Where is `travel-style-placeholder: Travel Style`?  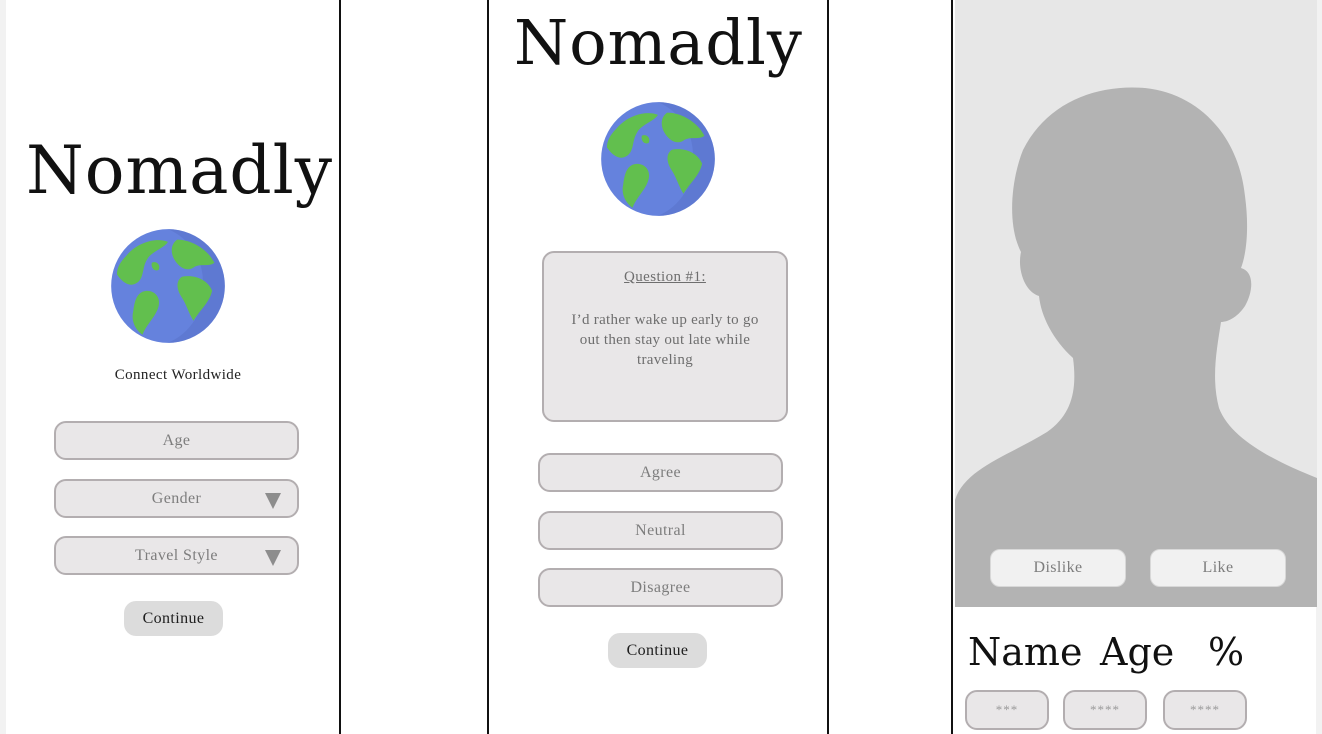
travel-style-placeholder: Travel Style is located at coordinates (176, 555).